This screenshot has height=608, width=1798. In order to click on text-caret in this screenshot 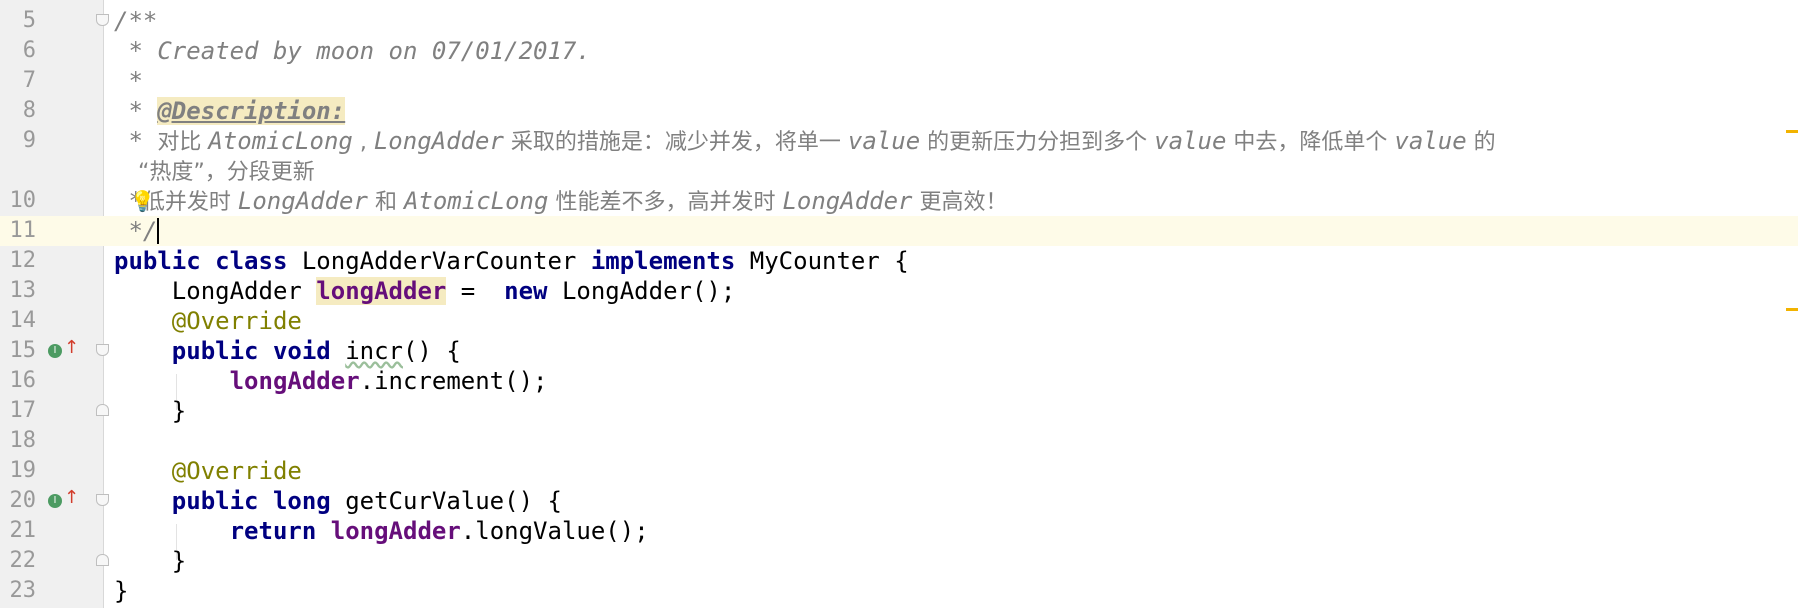, I will do `click(158, 231)`.